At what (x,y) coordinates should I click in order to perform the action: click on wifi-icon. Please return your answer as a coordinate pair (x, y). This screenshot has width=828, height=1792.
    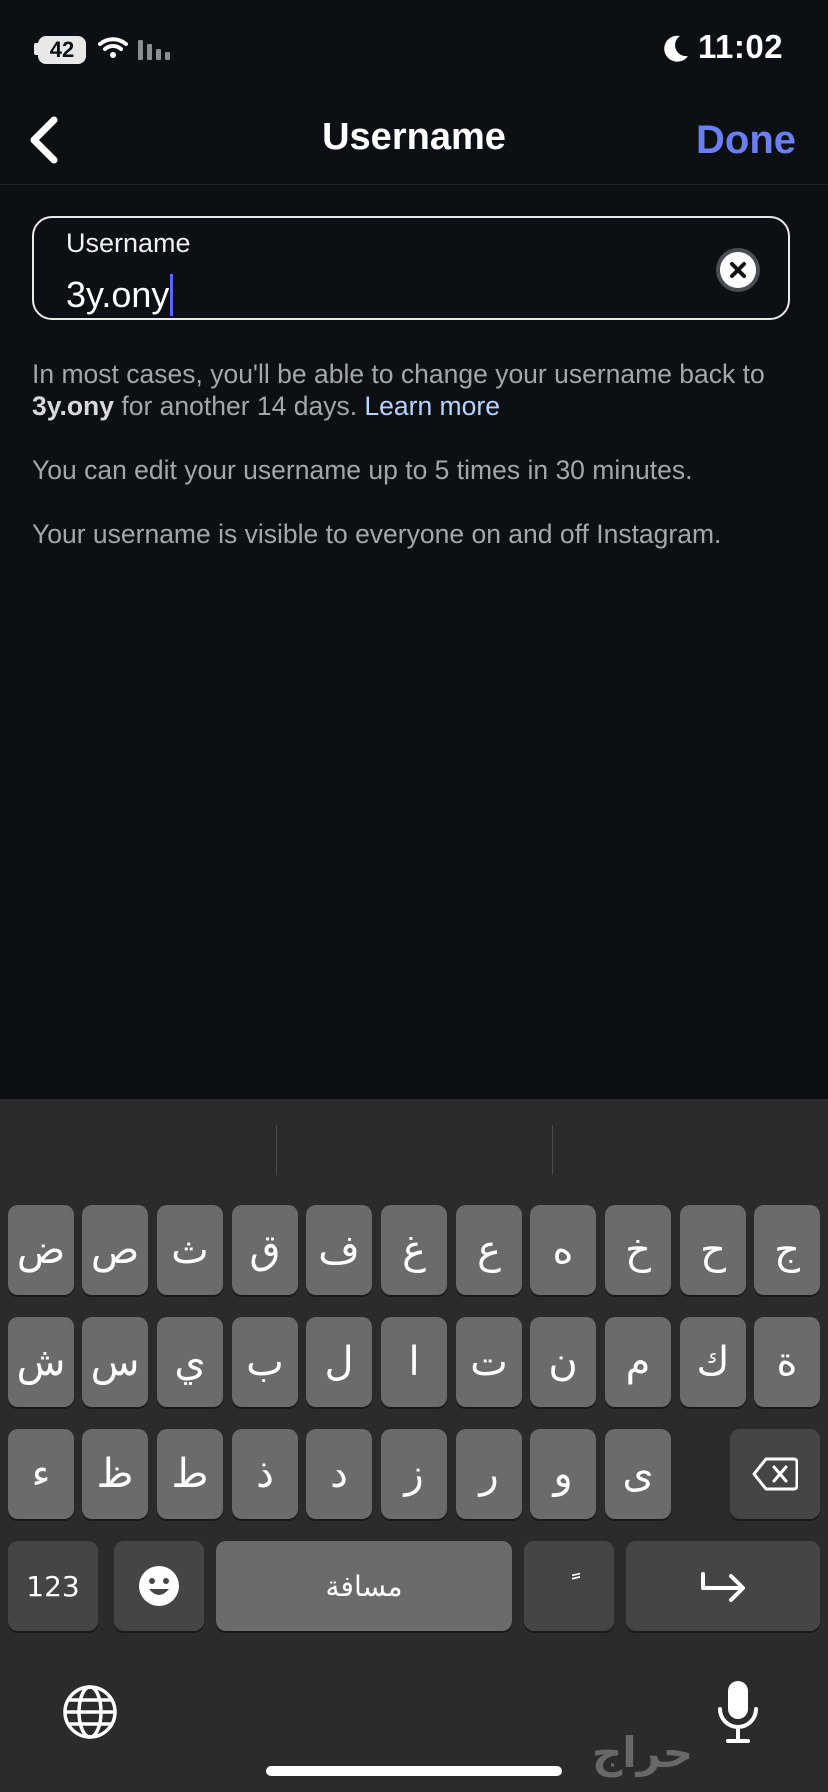
    Looking at the image, I should click on (113, 47).